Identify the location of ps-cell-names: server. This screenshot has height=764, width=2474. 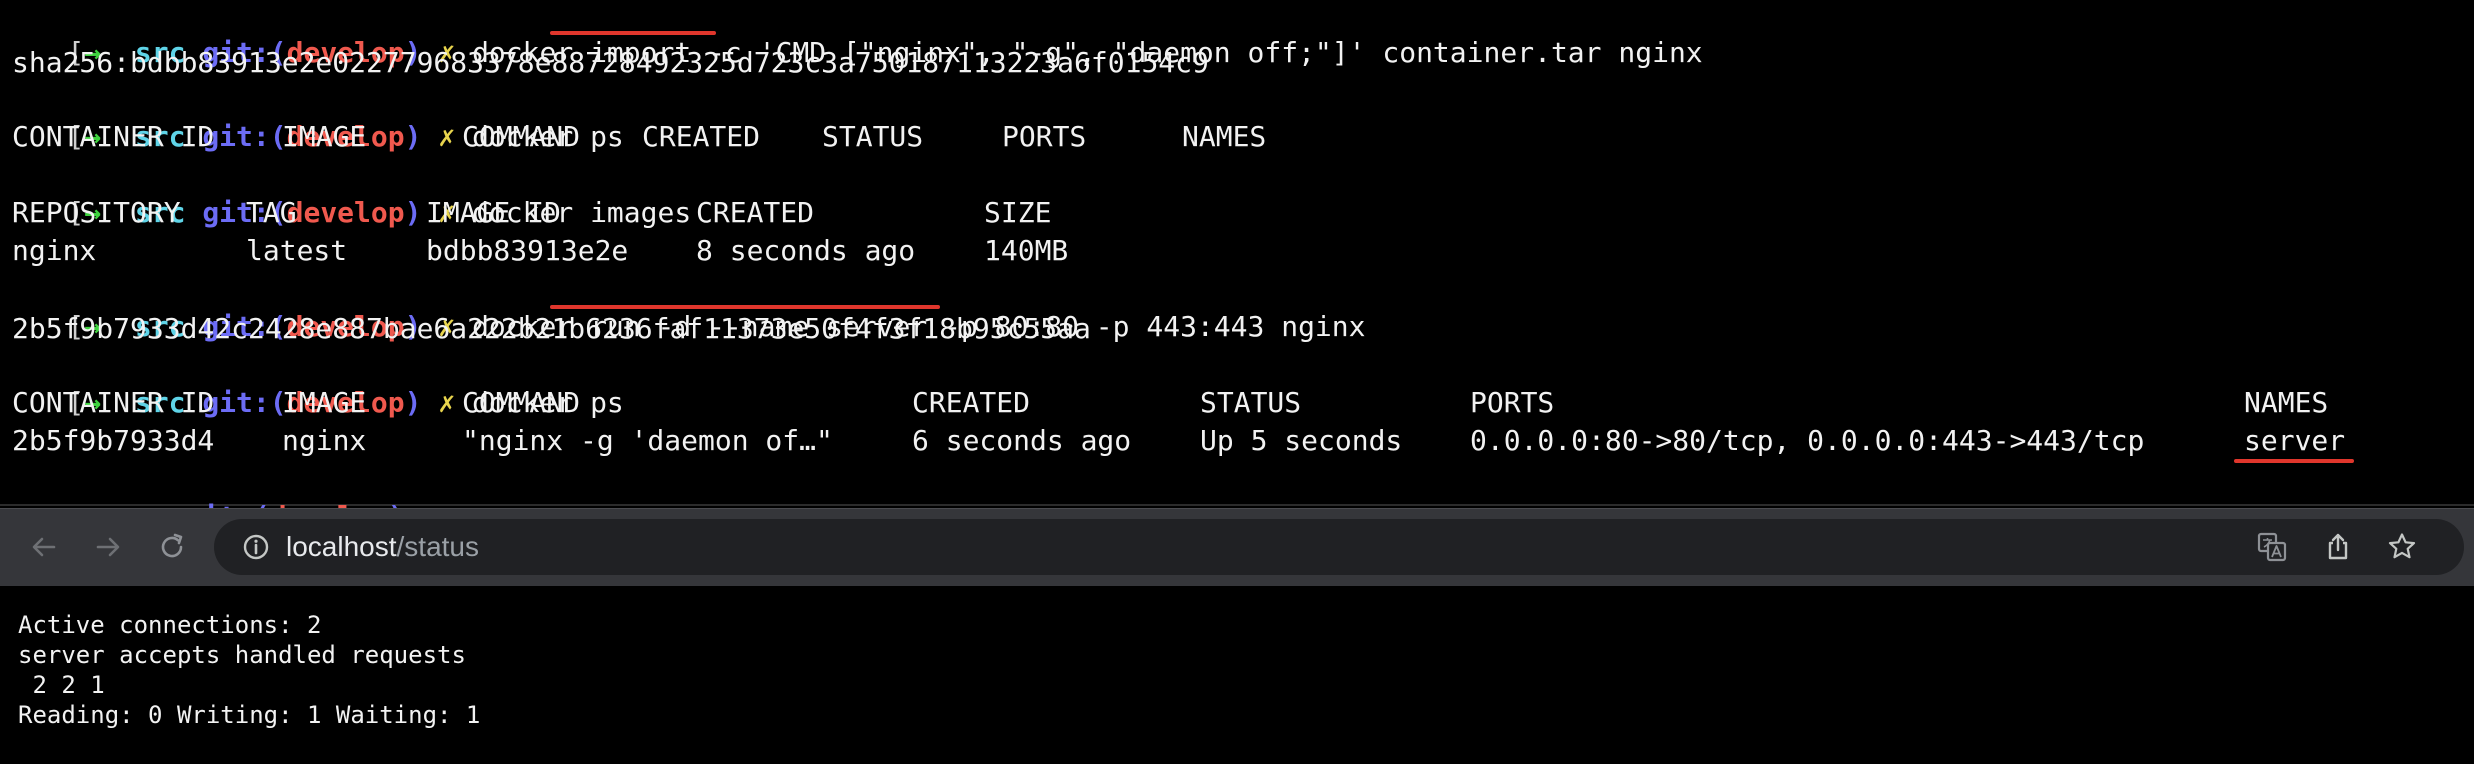
(2295, 440).